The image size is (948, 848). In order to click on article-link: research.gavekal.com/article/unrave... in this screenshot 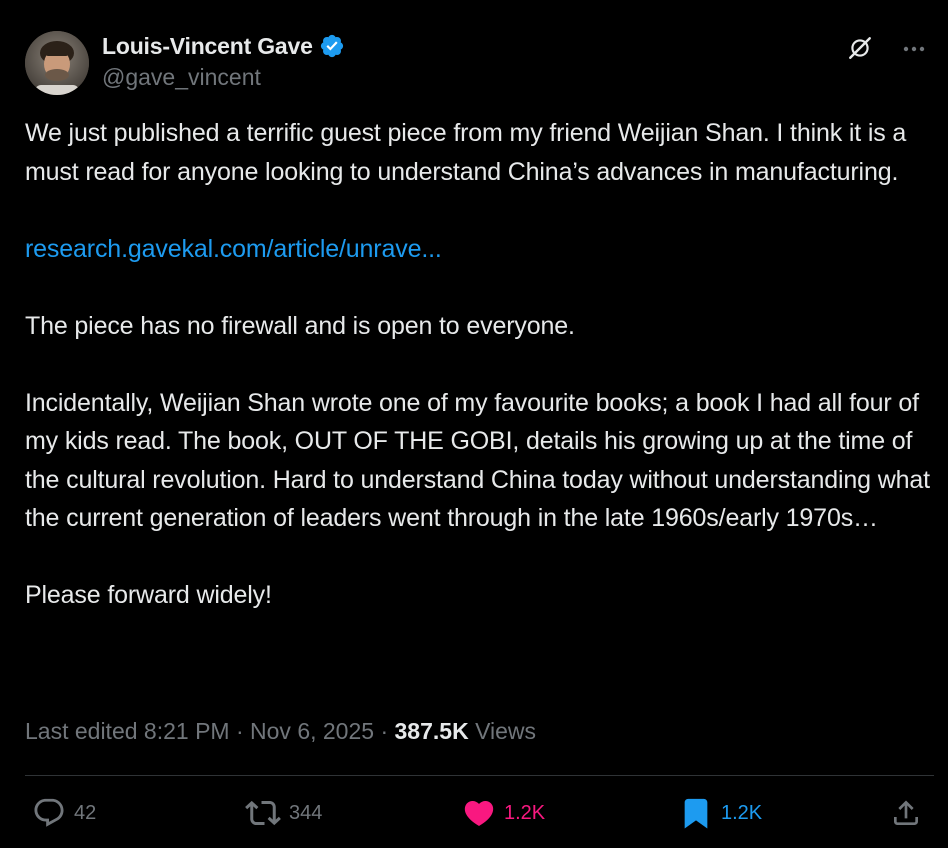, I will do `click(233, 249)`.